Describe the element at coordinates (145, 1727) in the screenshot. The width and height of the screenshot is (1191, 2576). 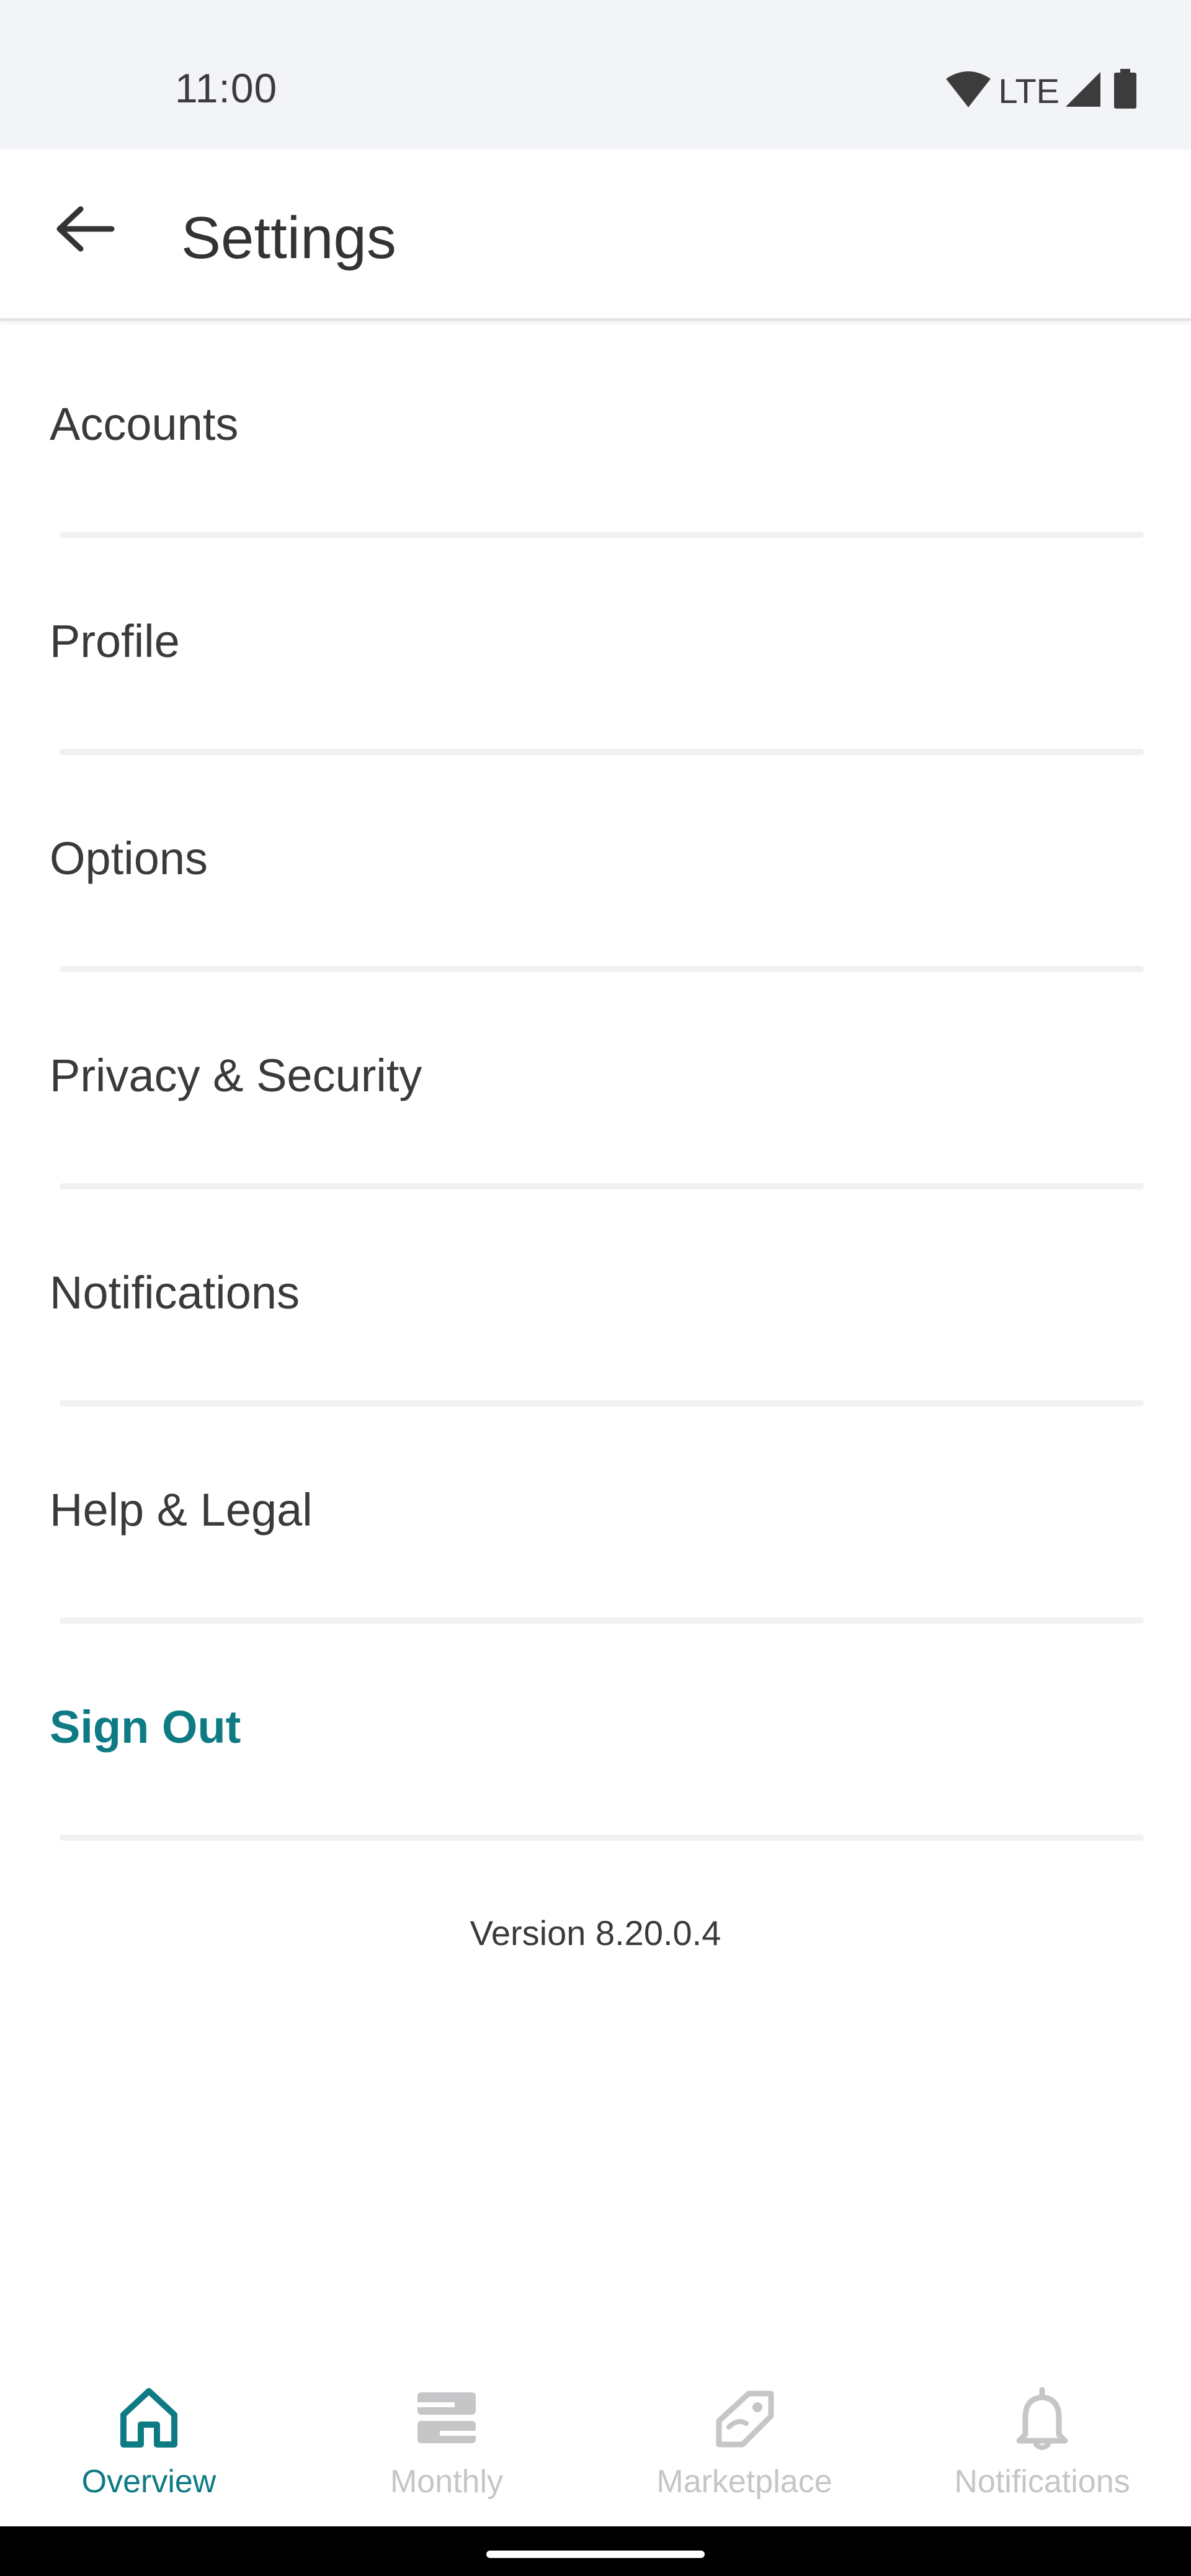
I see `sign-out-label: Sign Out` at that location.